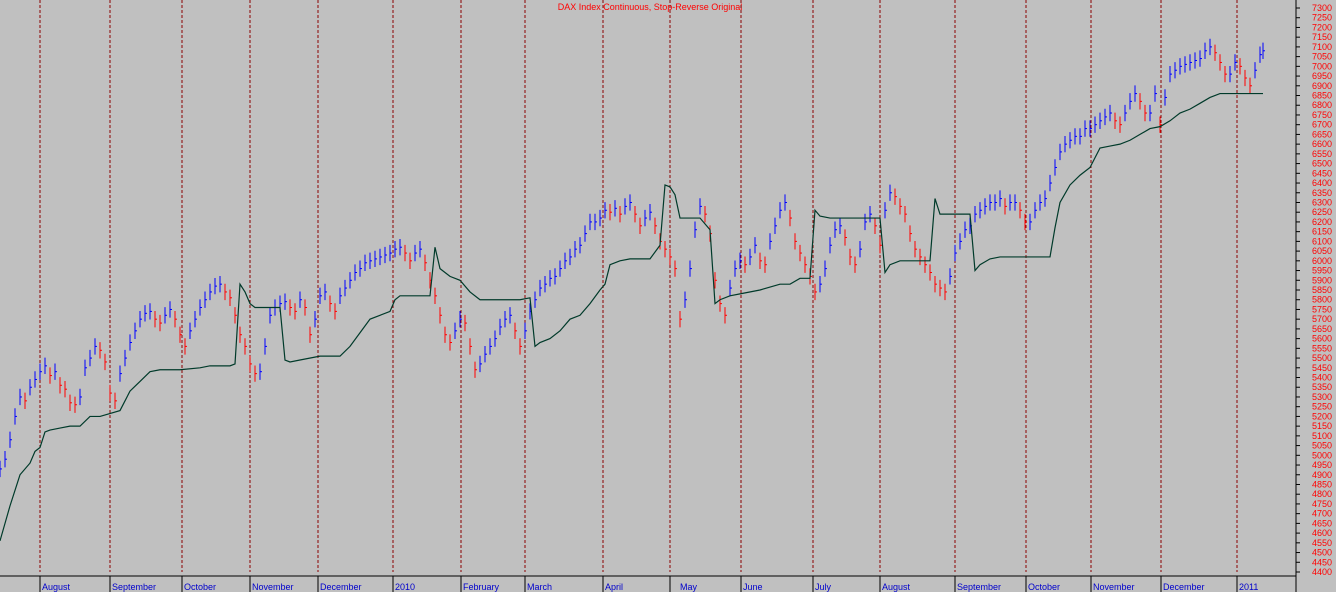 The height and width of the screenshot is (592, 1336). Describe the element at coordinates (1322, 543) in the screenshot. I see `y-tick-label: 4550` at that location.